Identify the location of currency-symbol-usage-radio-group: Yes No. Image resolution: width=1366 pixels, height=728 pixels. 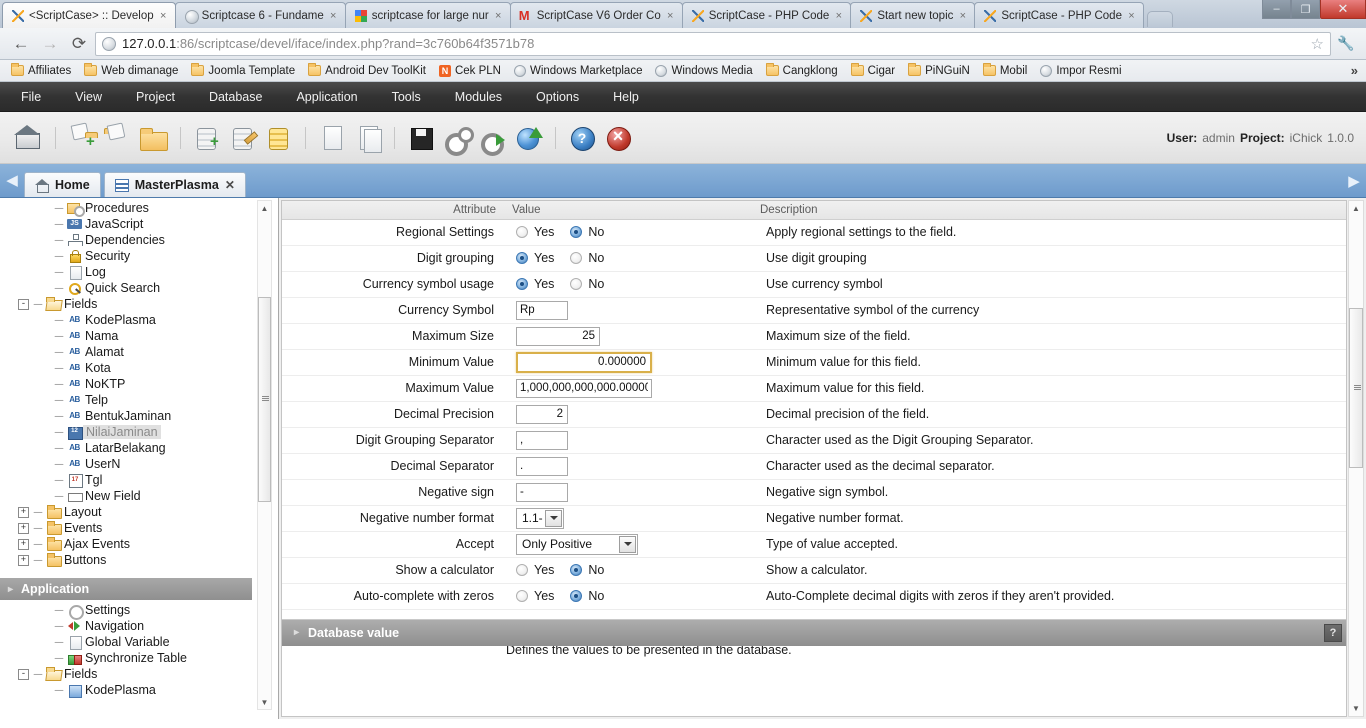
(633, 284).